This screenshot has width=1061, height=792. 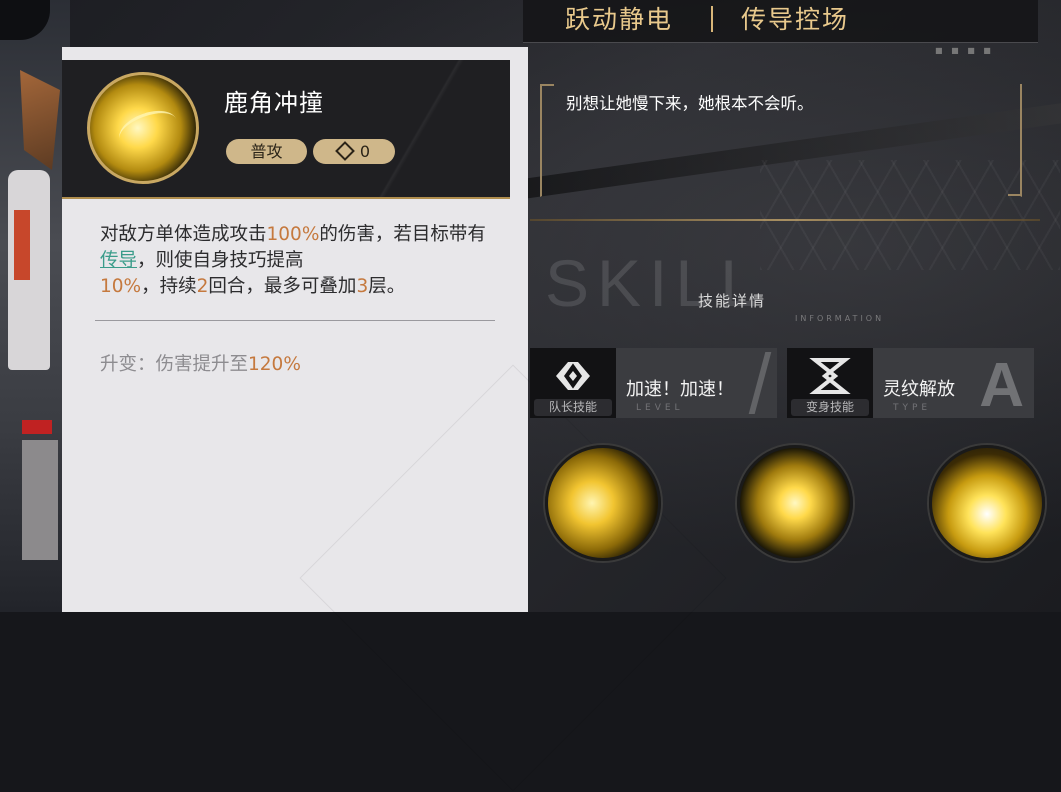 I want to click on desc-text: 回合，最多可叠加, so click(x=282, y=286).